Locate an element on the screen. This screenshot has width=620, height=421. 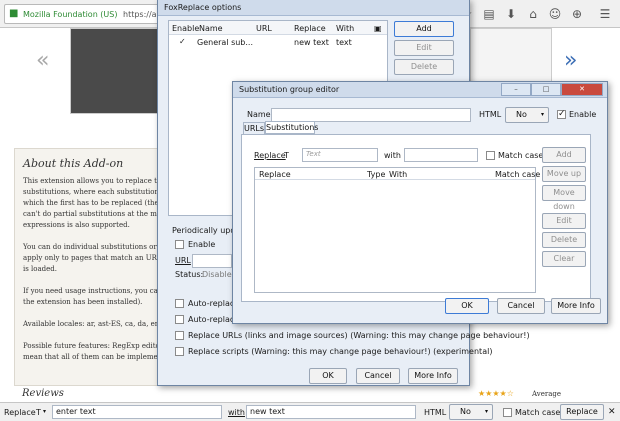
bar-html-value: No is located at coordinates (465, 411).